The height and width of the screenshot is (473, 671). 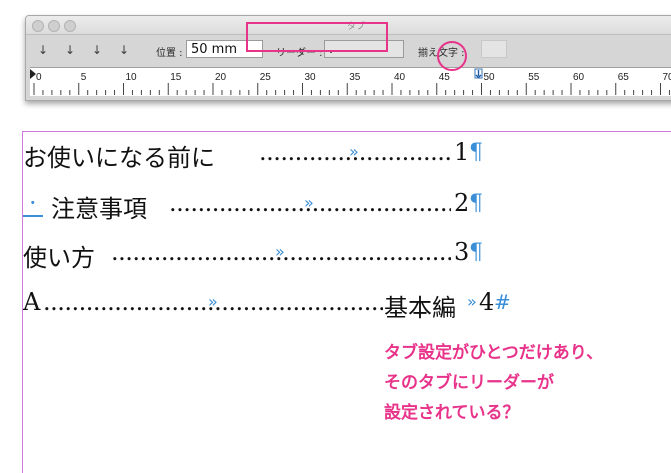 I want to click on ruler-scale: 0 5 10 15 20 25 30 35 40 45 50 55 60 65 70, so click(x=350, y=82).